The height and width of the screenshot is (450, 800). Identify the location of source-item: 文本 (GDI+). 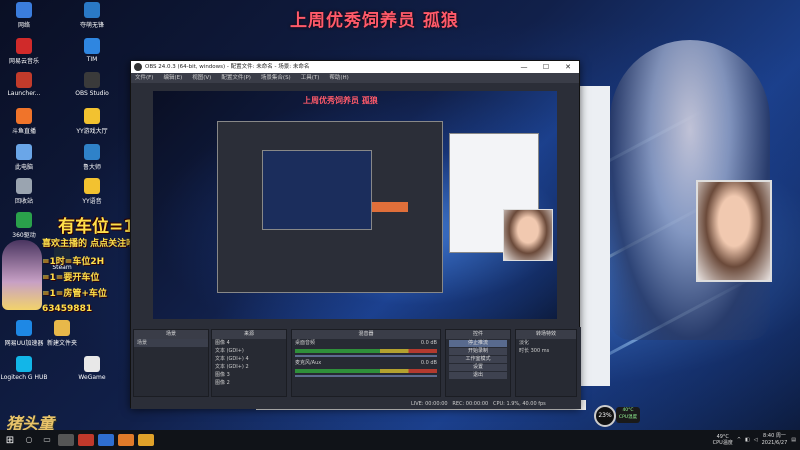
(249, 351).